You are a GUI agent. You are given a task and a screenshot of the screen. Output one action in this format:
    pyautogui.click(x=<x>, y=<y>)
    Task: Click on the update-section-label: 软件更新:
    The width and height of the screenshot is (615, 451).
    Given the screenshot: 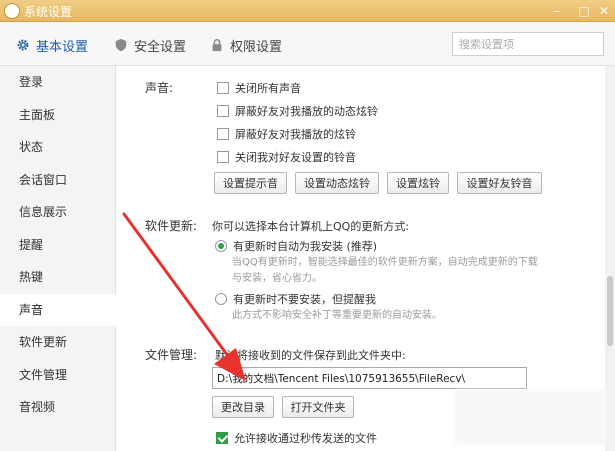 What is the action you would take?
    pyautogui.click(x=171, y=226)
    